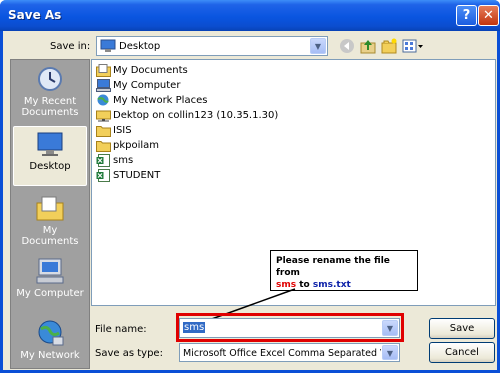 The image size is (500, 376). Describe the element at coordinates (160, 100) in the screenshot. I see `file-name: My Network Places` at that location.